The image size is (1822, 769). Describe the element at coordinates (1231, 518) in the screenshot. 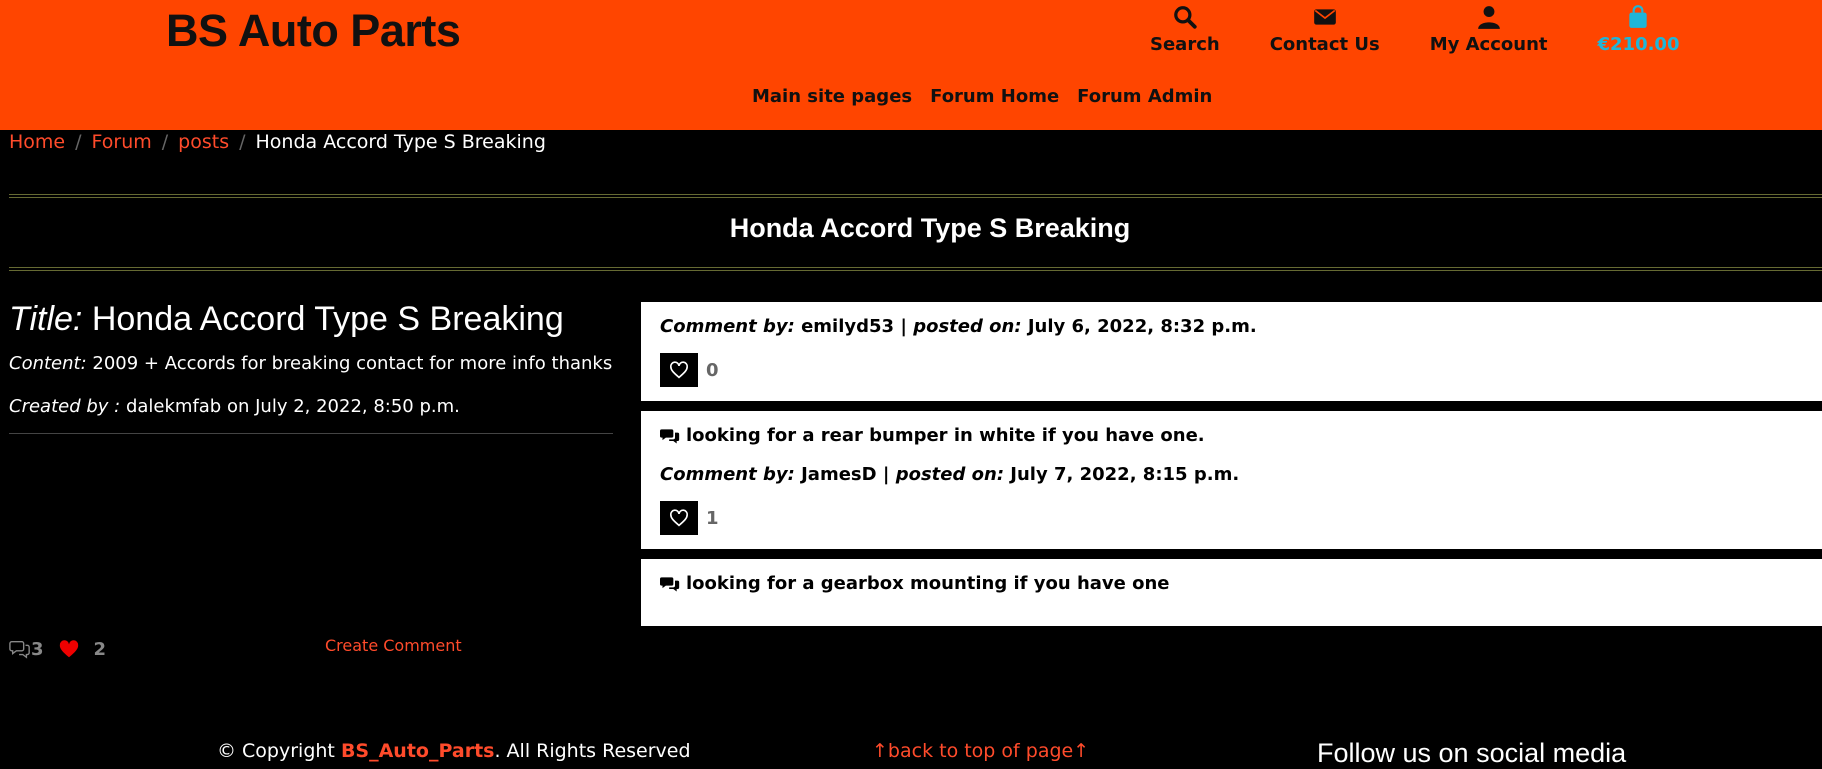

I see `comment-like-row: 1` at that location.